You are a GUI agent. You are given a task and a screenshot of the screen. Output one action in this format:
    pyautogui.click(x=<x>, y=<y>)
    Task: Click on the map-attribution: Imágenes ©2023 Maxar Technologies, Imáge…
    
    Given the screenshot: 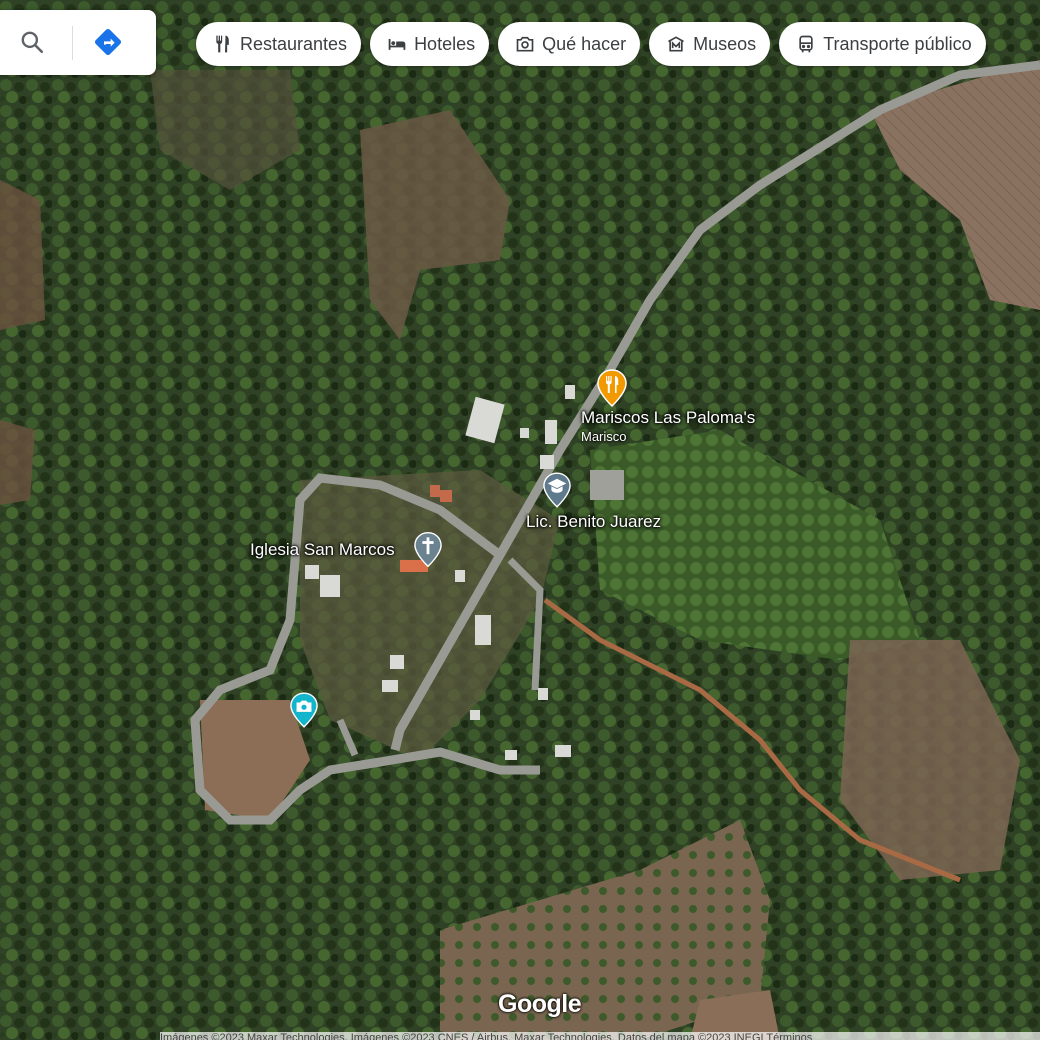 What is the action you would take?
    pyautogui.click(x=600, y=1036)
    